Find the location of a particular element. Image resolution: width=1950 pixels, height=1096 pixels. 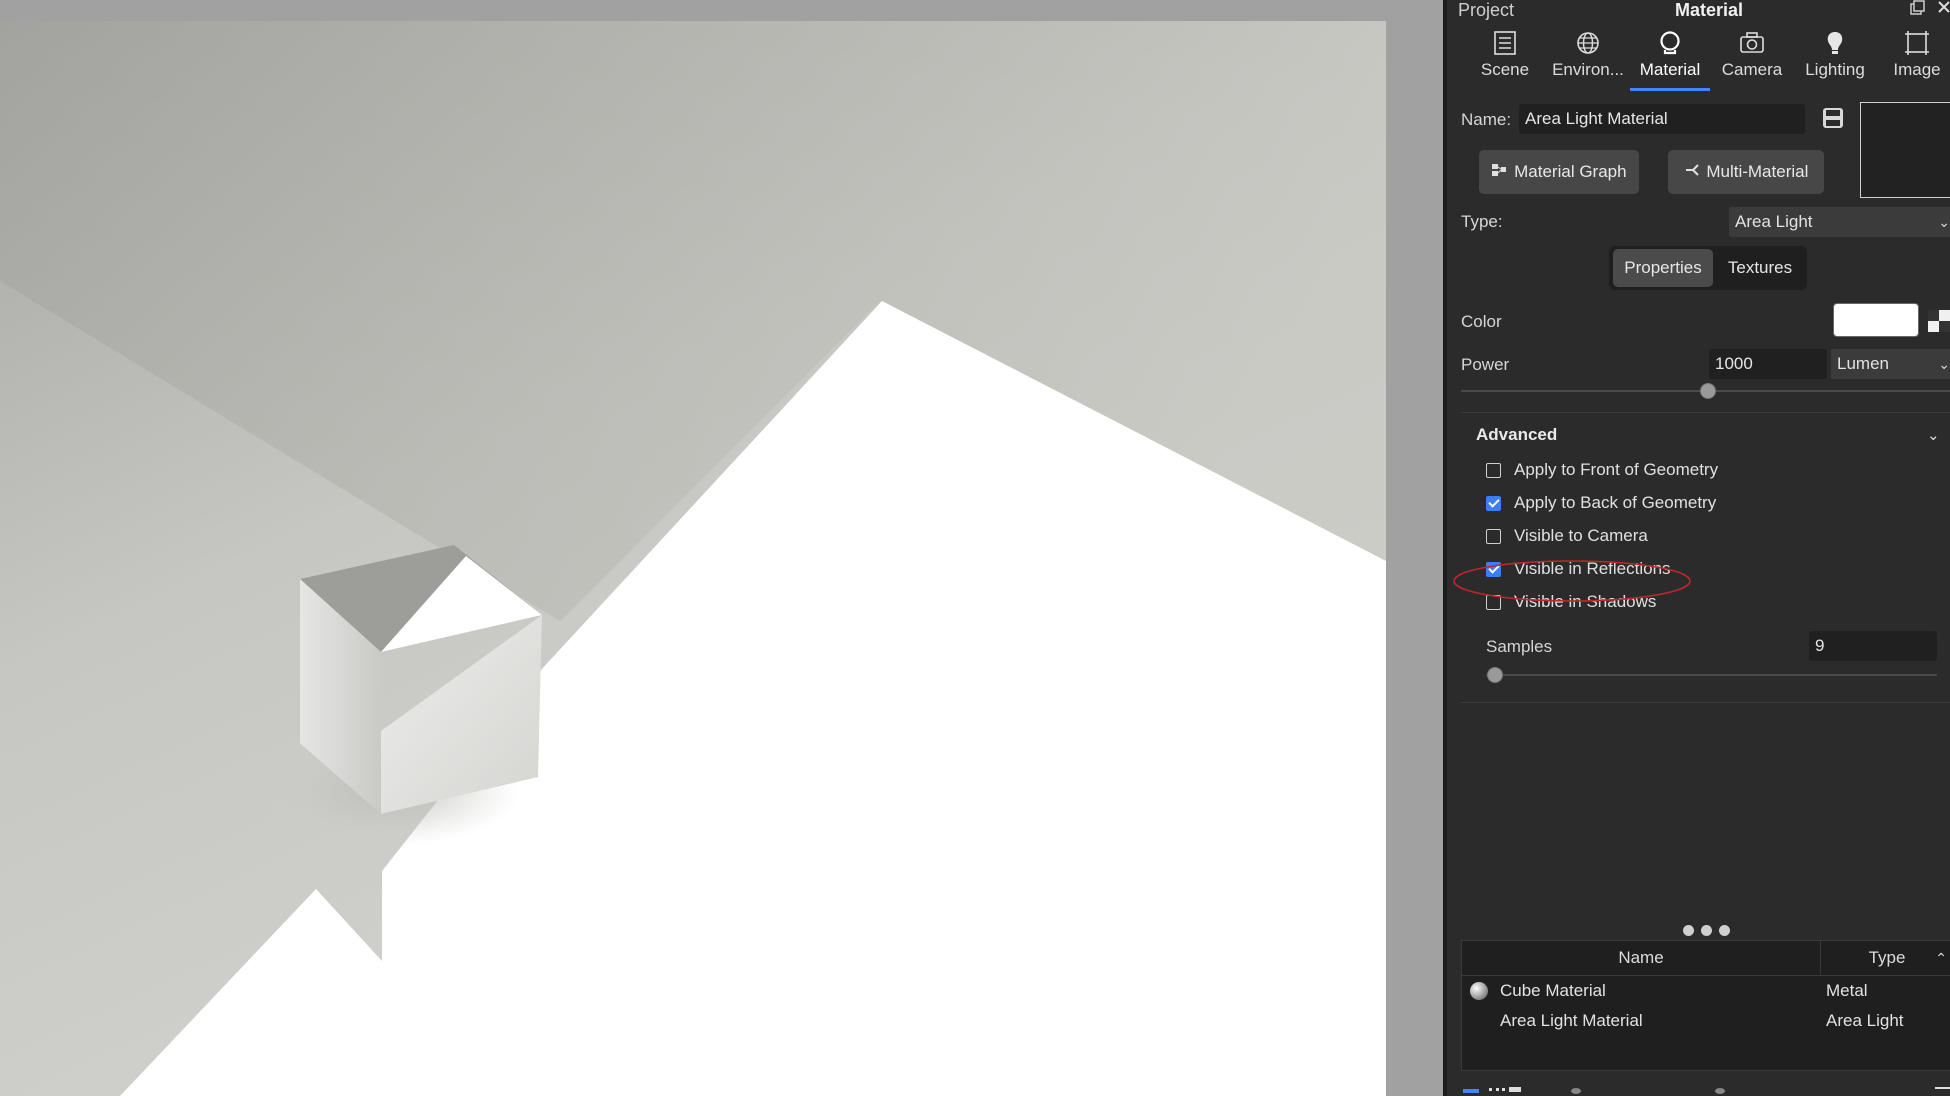

lightbulb-icon is located at coordinates (1835, 44).